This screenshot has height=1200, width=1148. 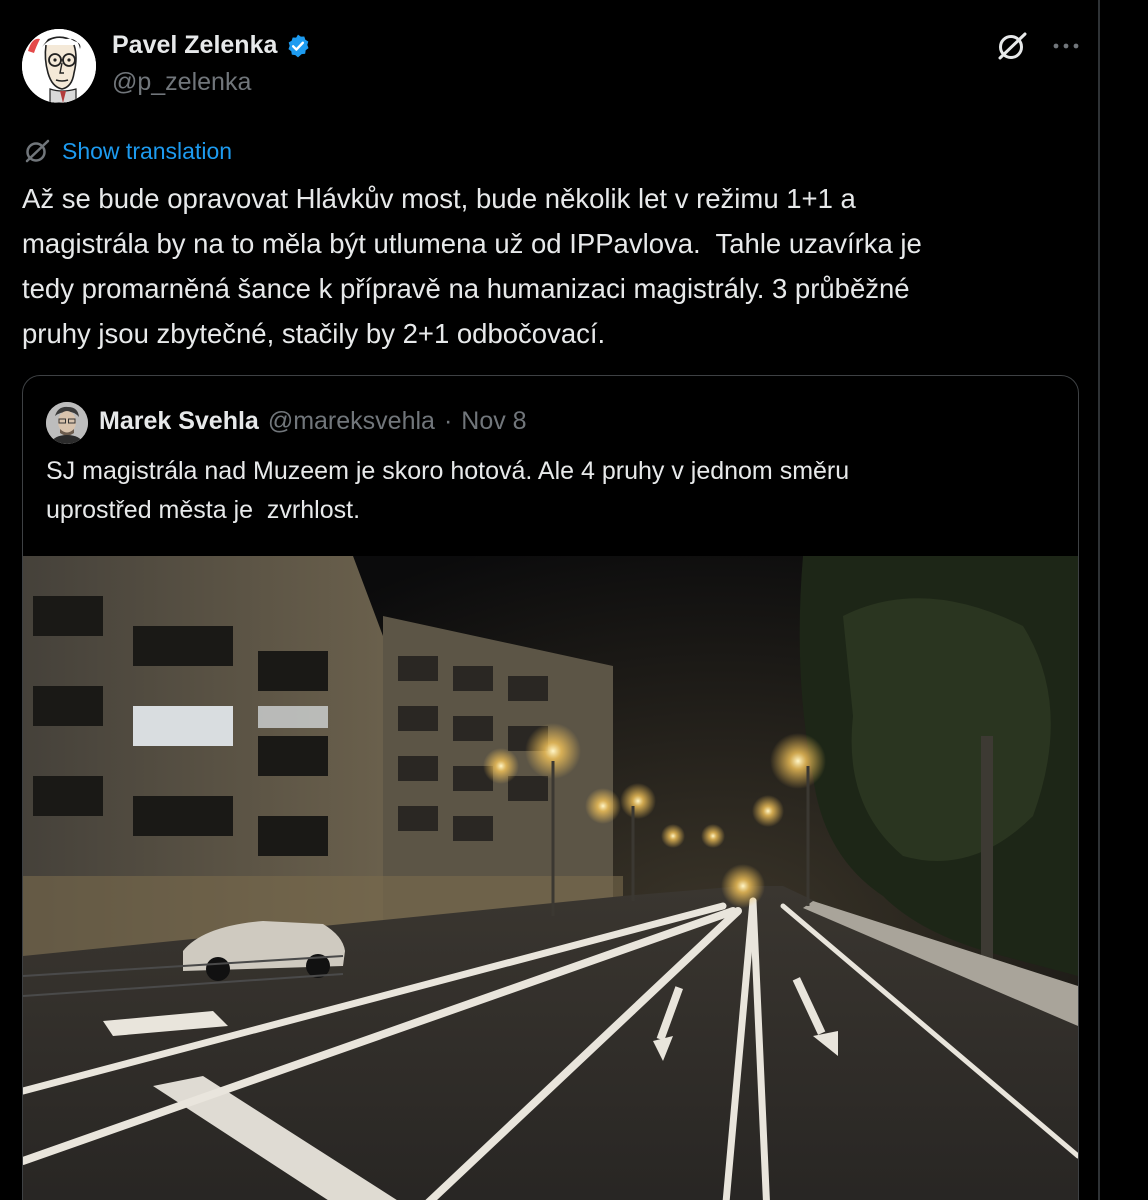 I want to click on more-options-icon, so click(x=1066, y=46).